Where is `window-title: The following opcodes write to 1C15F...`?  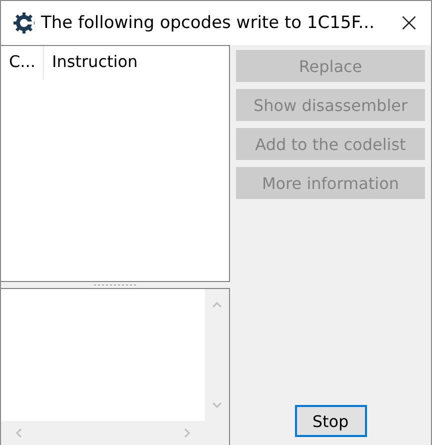 window-title: The following opcodes write to 1C15F... is located at coordinates (208, 23).